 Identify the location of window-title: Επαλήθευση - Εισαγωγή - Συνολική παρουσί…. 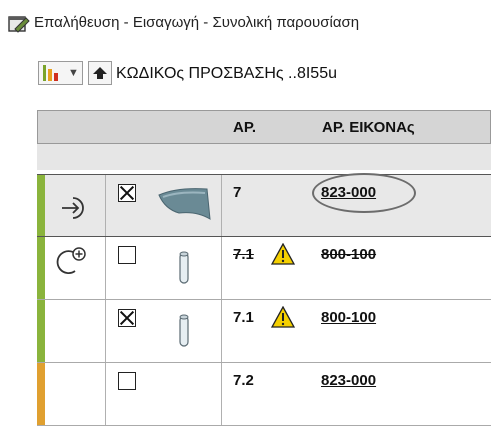
(197, 22).